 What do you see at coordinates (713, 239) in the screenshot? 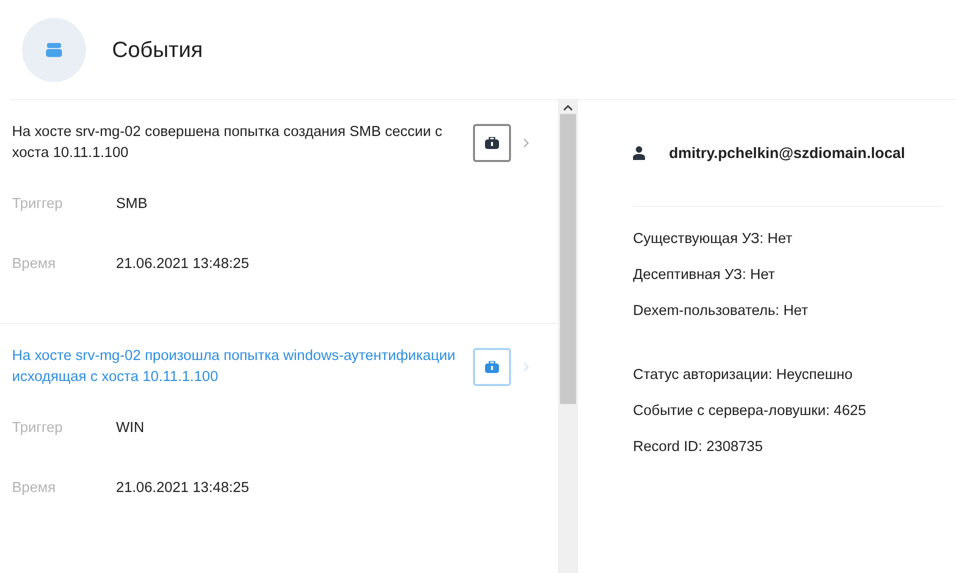
I see `detail-line: Существующая УЗ: Нет` at bounding box center [713, 239].